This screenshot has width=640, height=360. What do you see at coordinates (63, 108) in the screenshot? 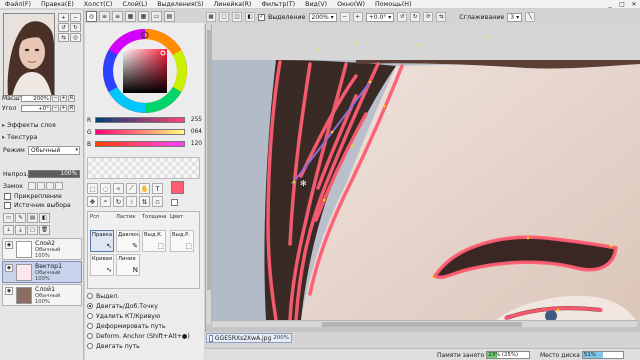
I see `angle-plus-button: +` at bounding box center [63, 108].